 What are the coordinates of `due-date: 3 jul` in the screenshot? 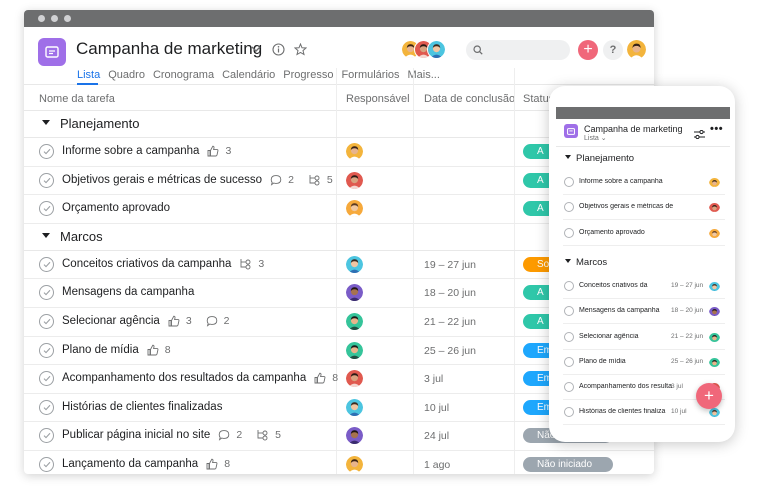 It's located at (433, 379).